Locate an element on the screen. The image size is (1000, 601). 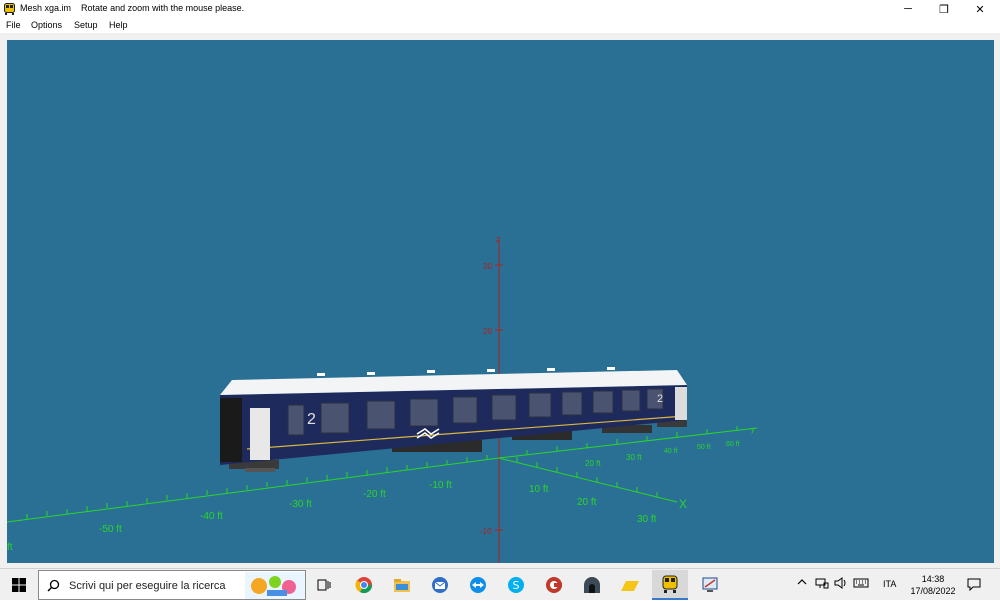
app-name: Mesh xga.im is located at coordinates (46, 8).